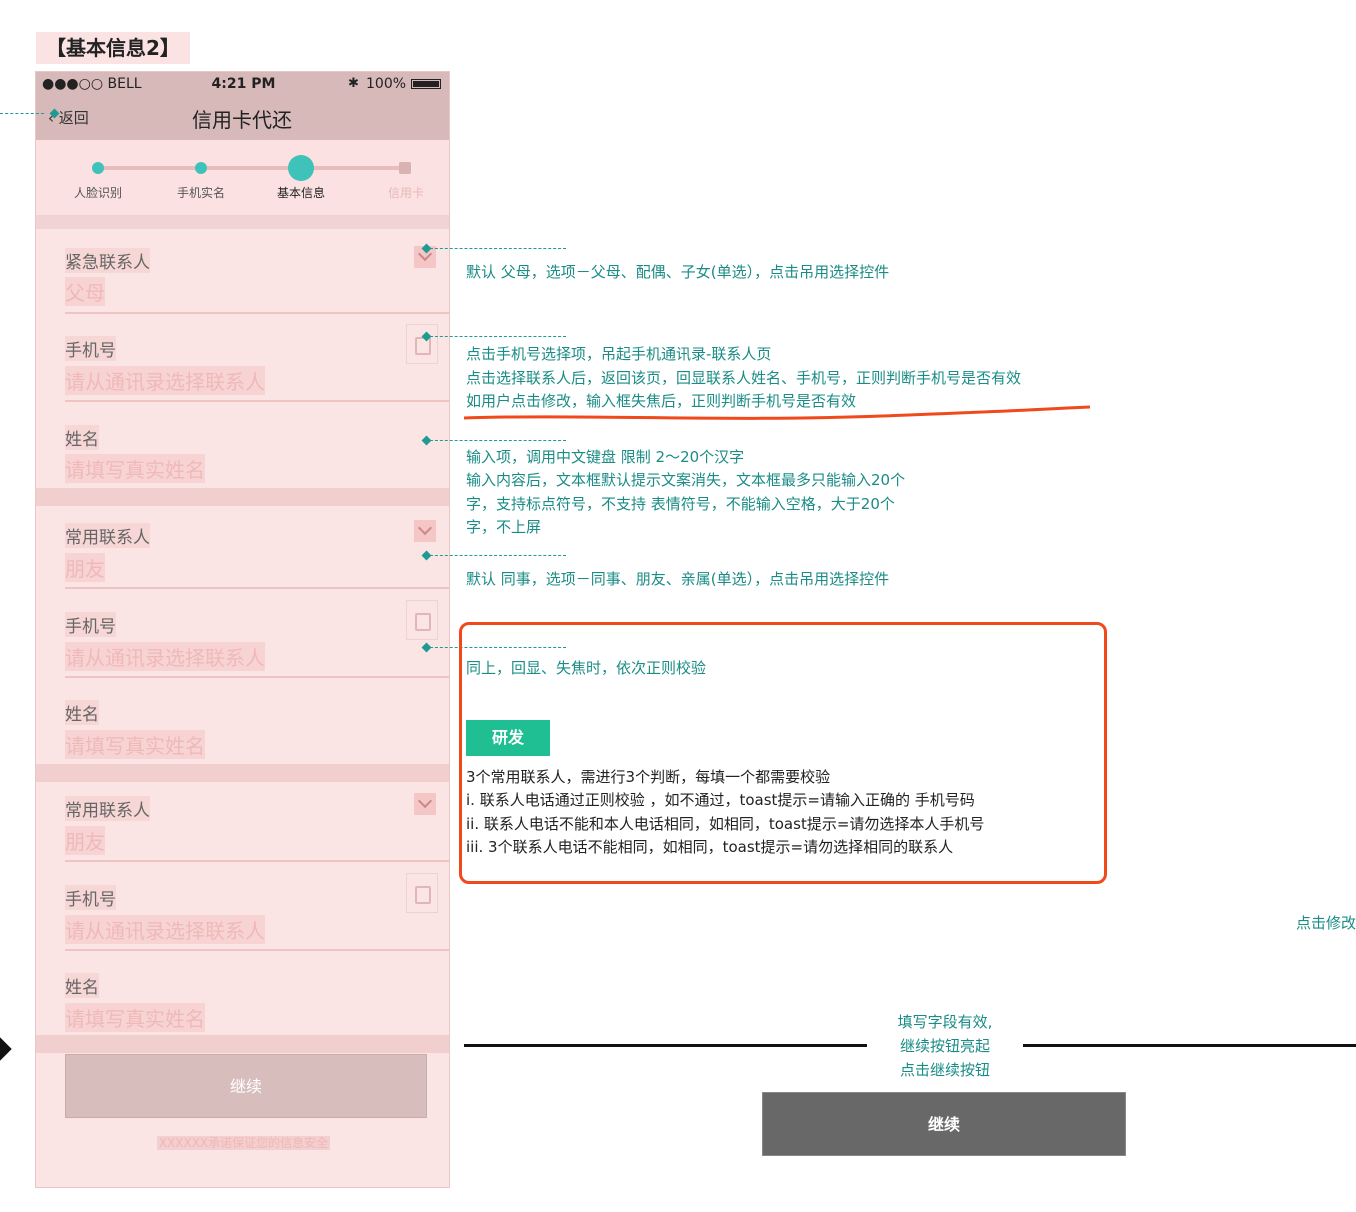 The width and height of the screenshot is (1356, 1212). I want to click on flow-annotation: 填写字段有效, 继续按钮亮起 点击继续按钮, so click(945, 1046).